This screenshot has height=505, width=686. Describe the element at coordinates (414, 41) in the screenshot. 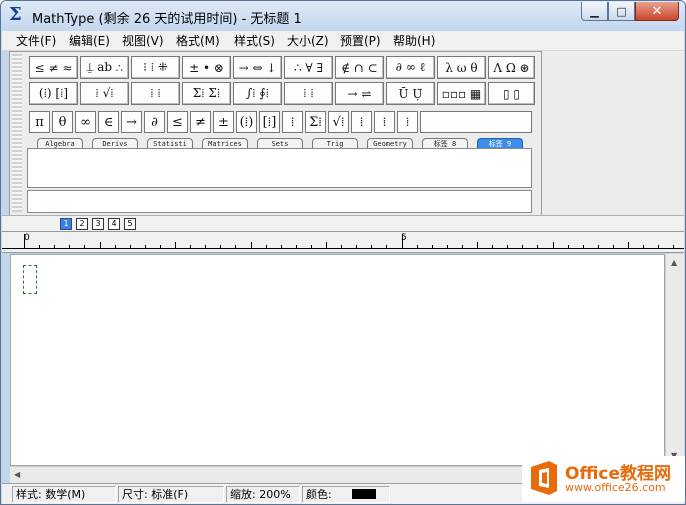

I see `menu-help: 帮助(H)` at that location.